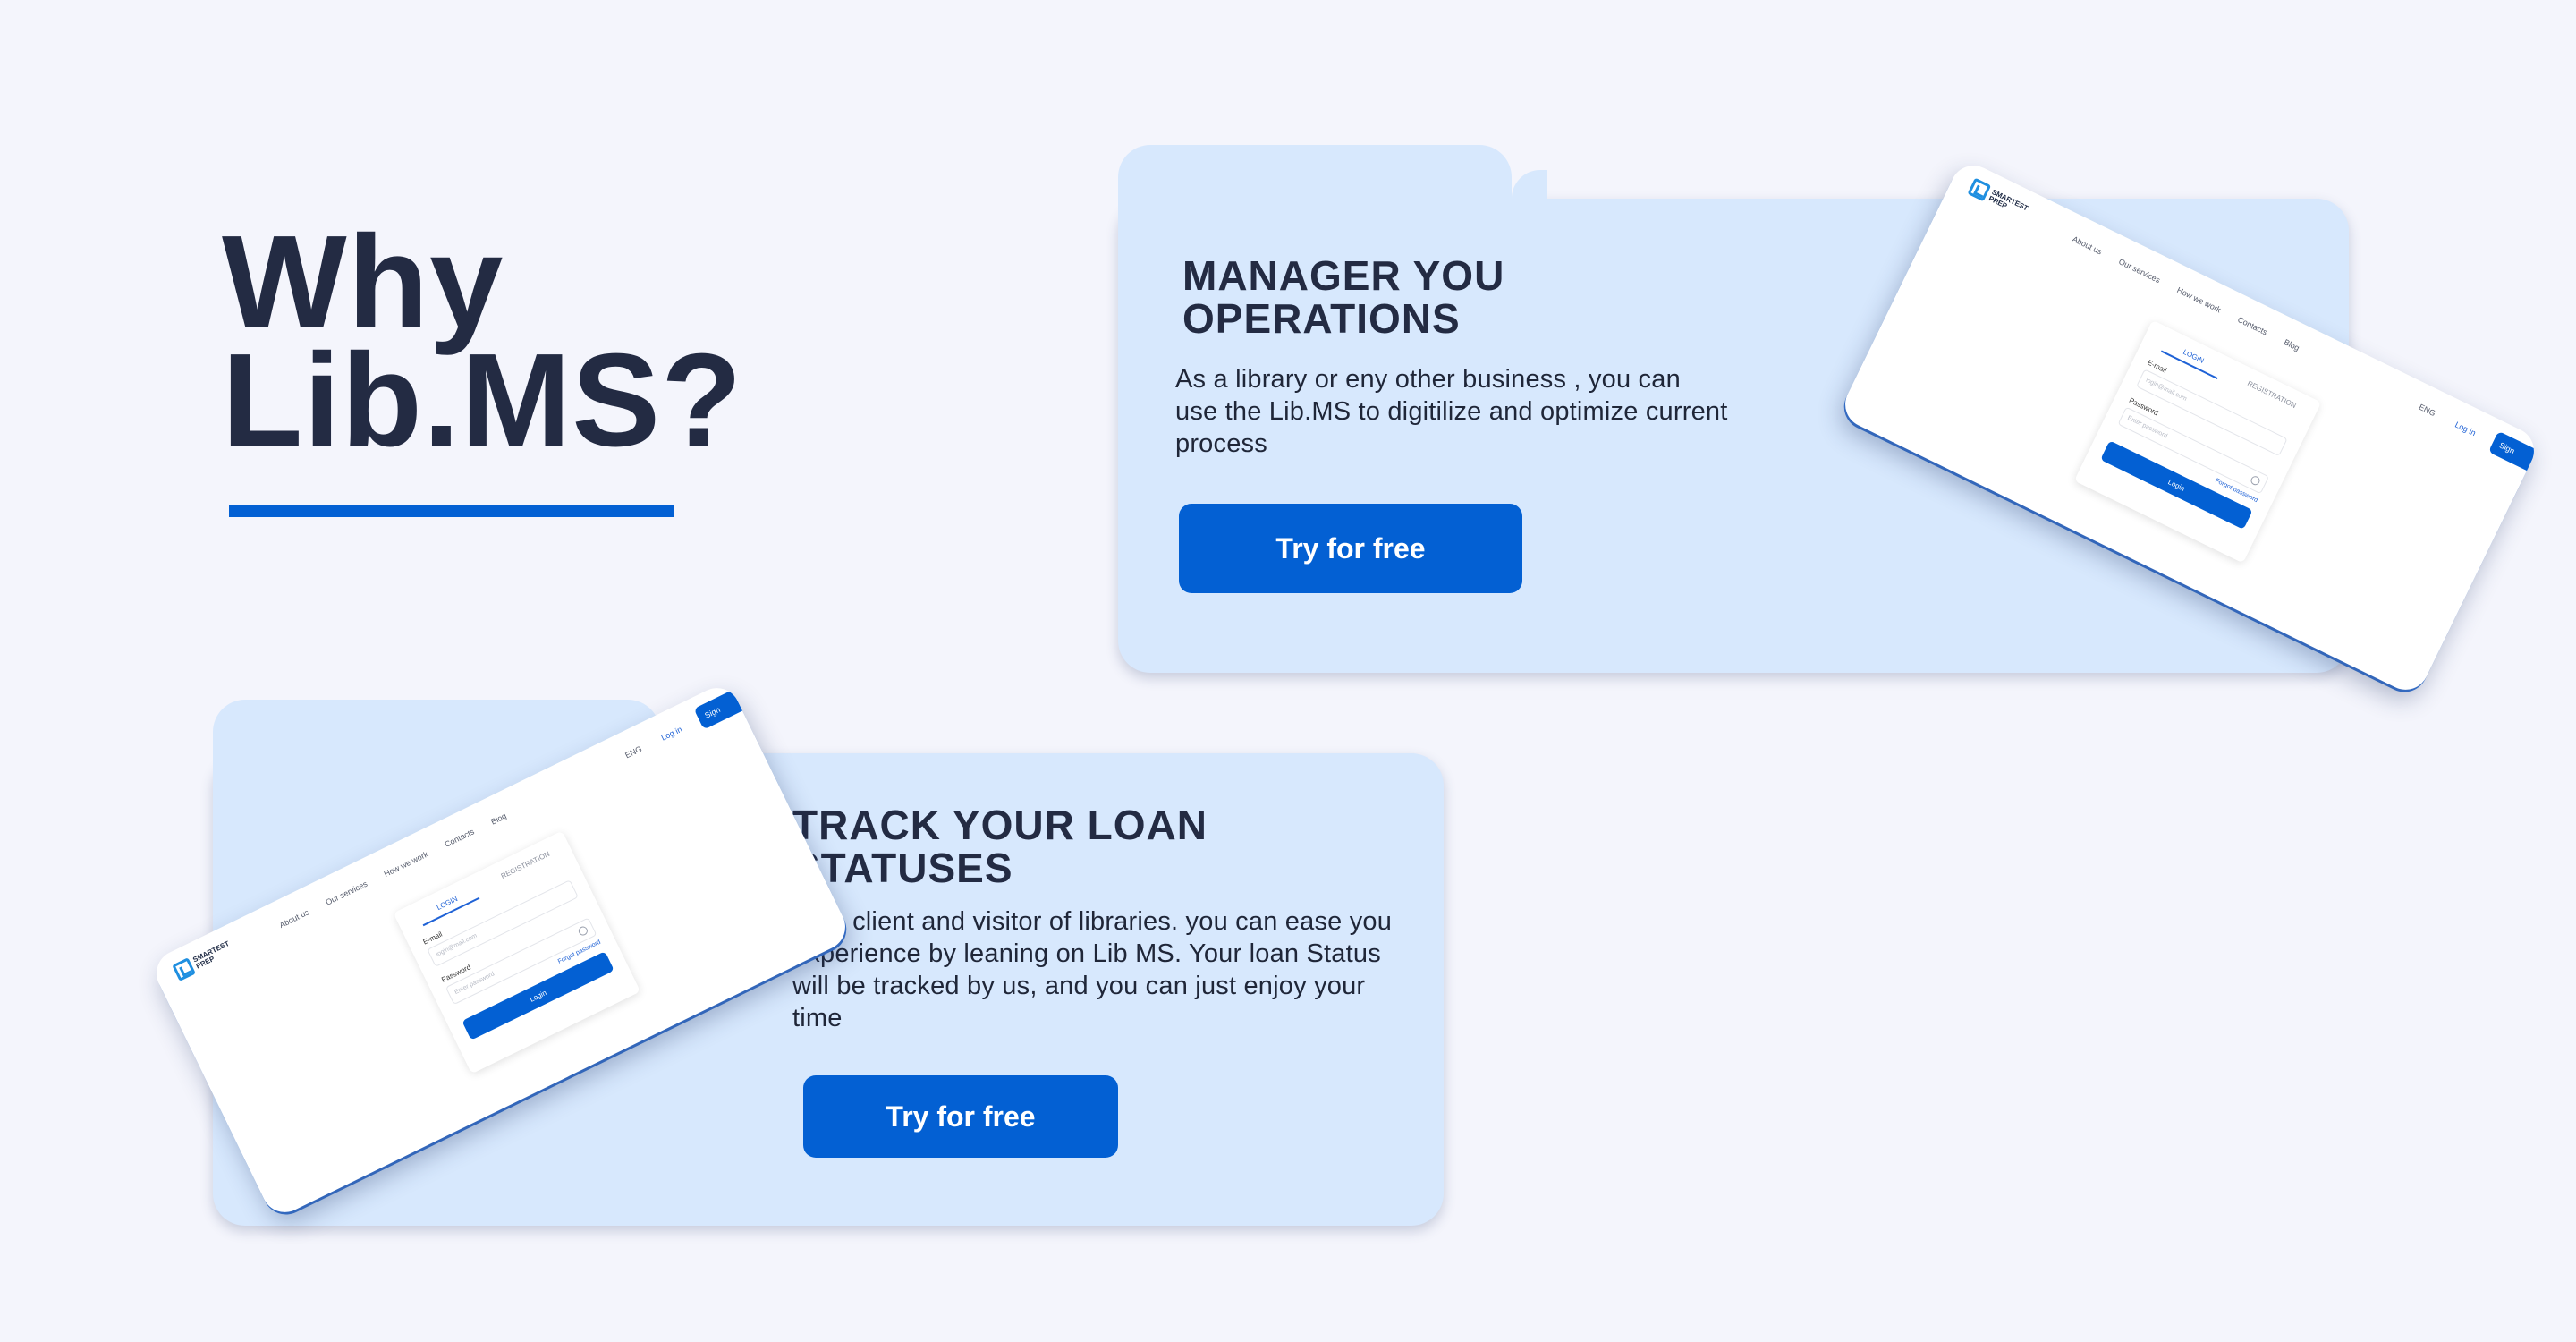 This screenshot has width=2576, height=1342. What do you see at coordinates (1000, 825) in the screenshot?
I see `loan-title-line-1: TRACK YOUR LOAN` at bounding box center [1000, 825].